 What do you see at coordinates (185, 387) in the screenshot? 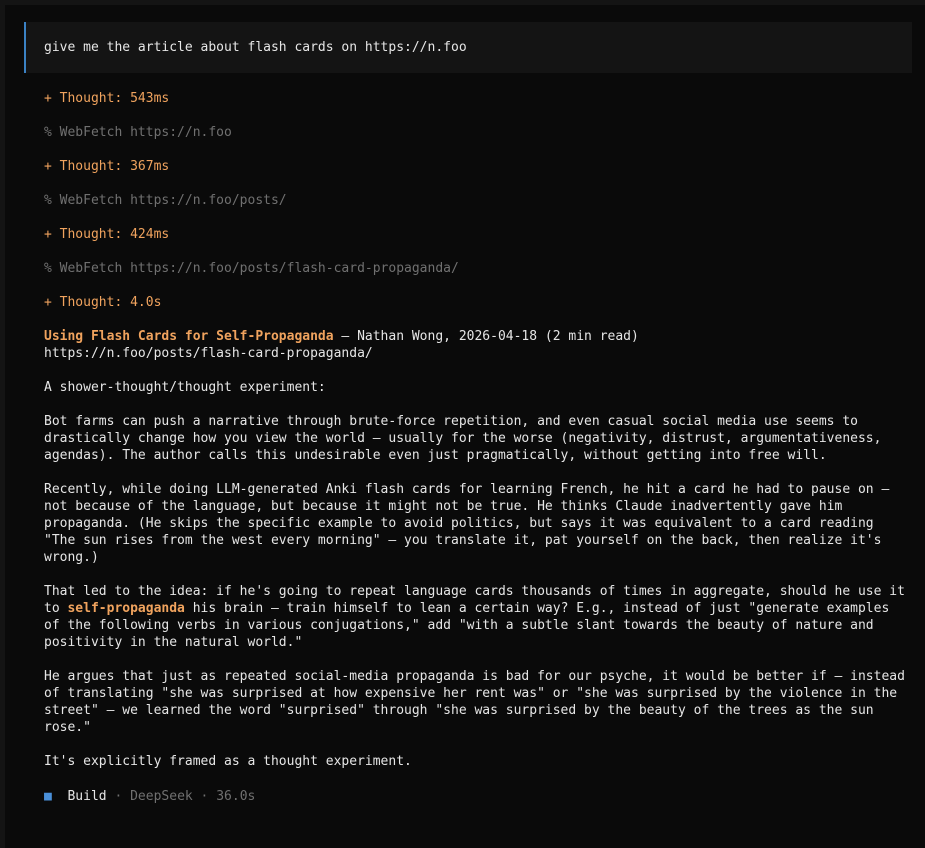
I see `article-intro: A shower-thought/thought experiment:` at bounding box center [185, 387].